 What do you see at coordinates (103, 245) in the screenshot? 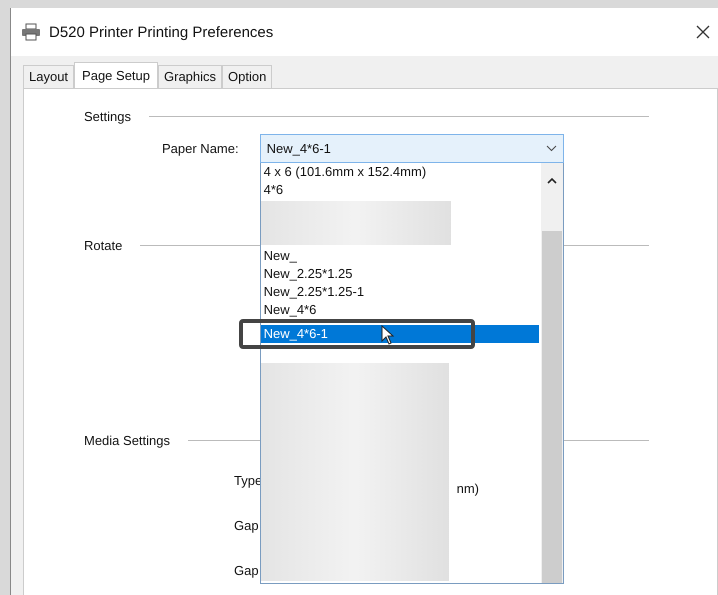
I see `section-heading: Rotate` at bounding box center [103, 245].